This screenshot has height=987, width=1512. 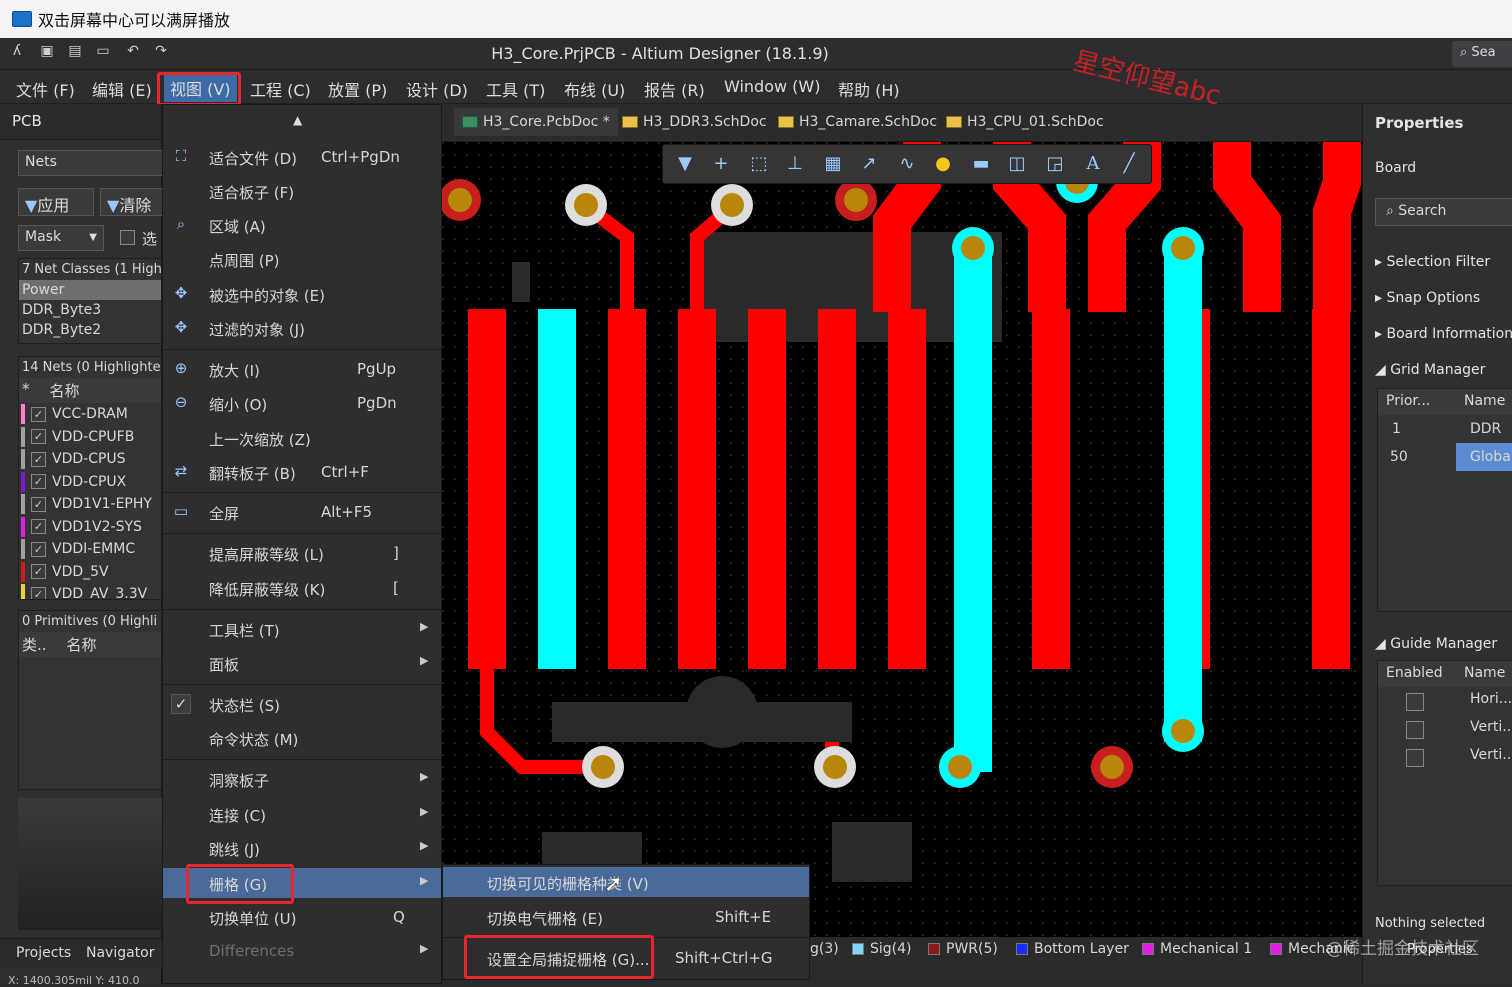 I want to click on layer-tab-sig4: Sig(4), so click(x=882, y=949).